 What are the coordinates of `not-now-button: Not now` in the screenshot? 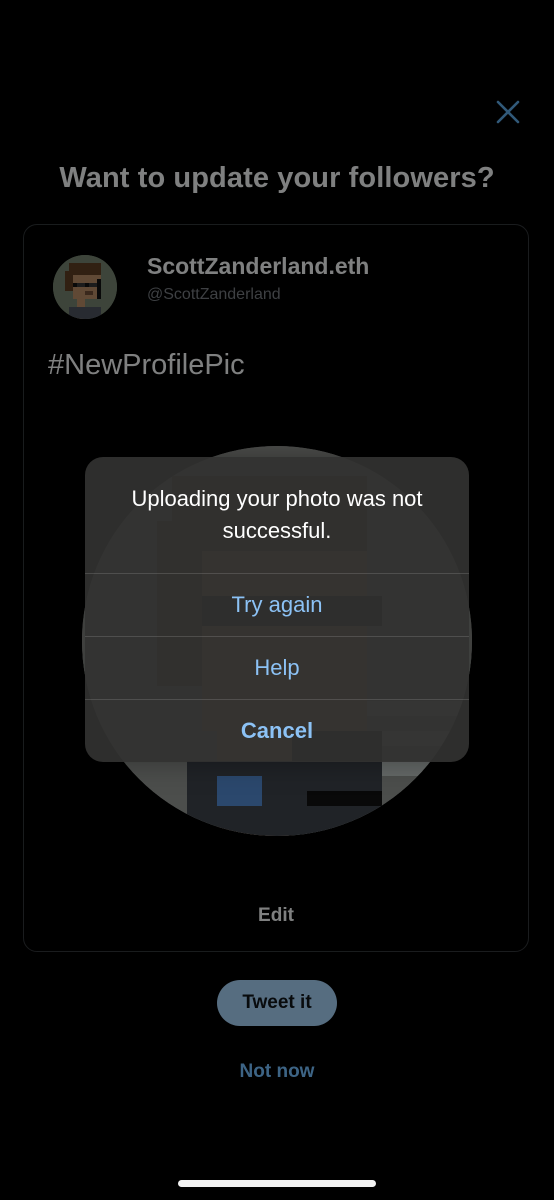 It's located at (277, 1072).